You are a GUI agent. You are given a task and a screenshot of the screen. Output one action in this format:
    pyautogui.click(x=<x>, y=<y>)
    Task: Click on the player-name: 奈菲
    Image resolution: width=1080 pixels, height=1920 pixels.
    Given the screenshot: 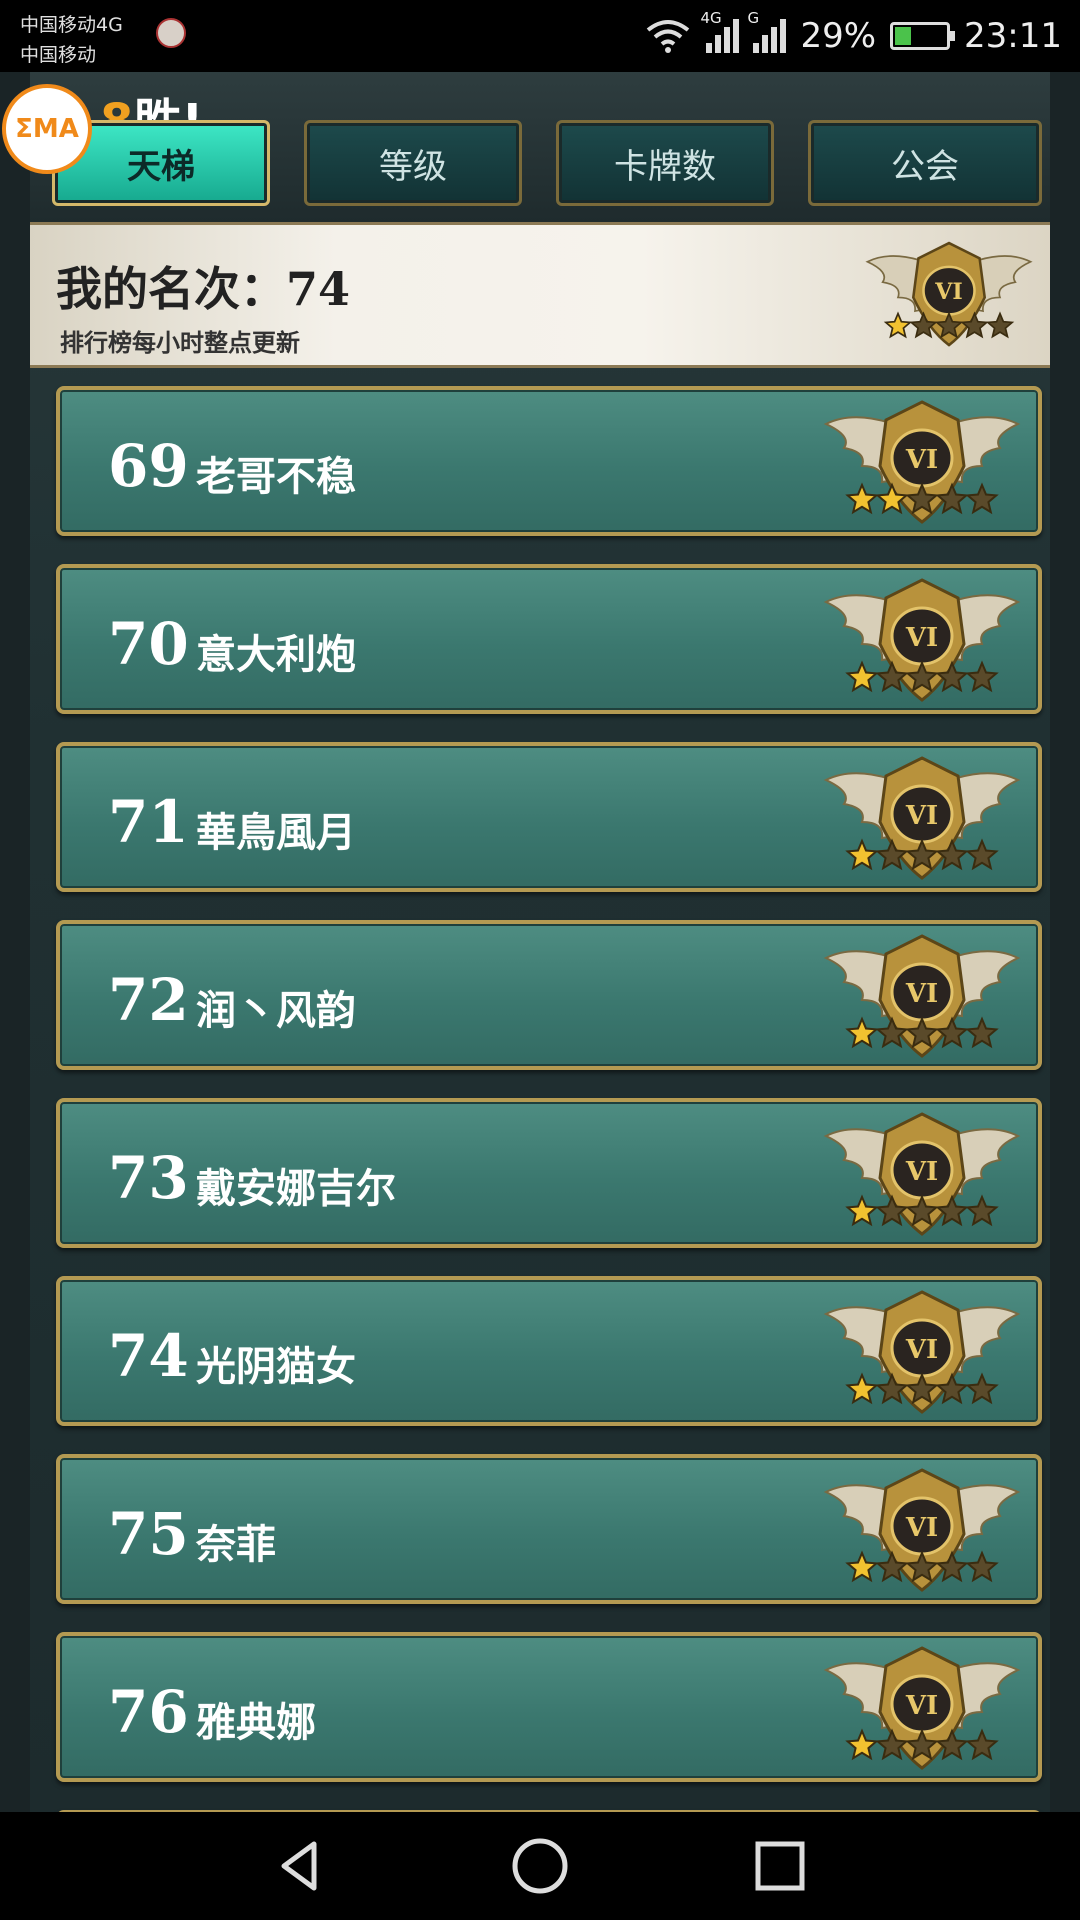 What is the action you would take?
    pyautogui.click(x=236, y=1545)
    